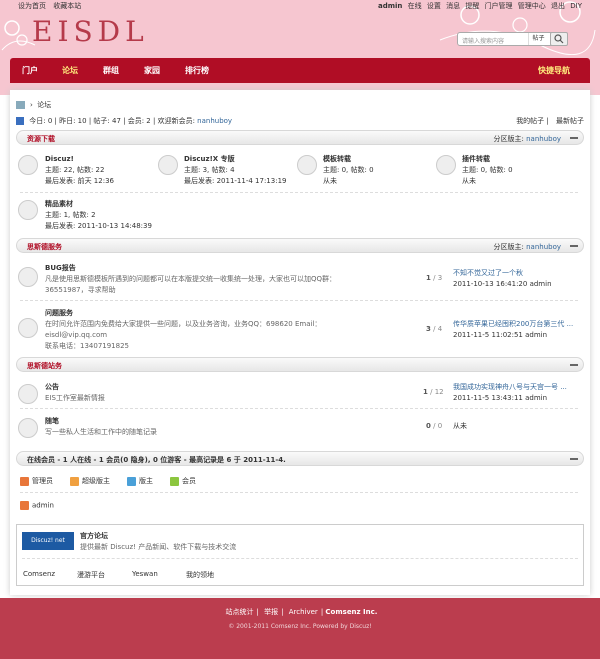 This screenshot has height=659, width=600. Describe the element at coordinates (101, 432) in the screenshot. I see `forum-description: 写一些私人生活和工作中的随笔记录` at that location.